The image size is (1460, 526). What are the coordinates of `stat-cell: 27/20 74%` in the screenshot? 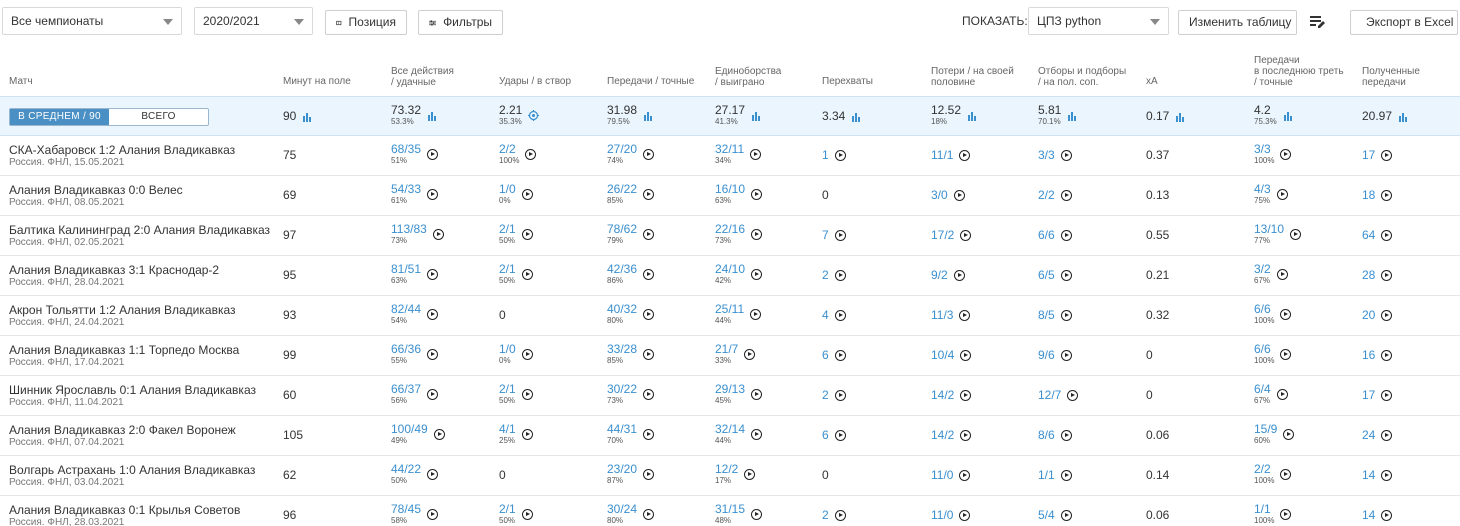 It's located at (631, 154).